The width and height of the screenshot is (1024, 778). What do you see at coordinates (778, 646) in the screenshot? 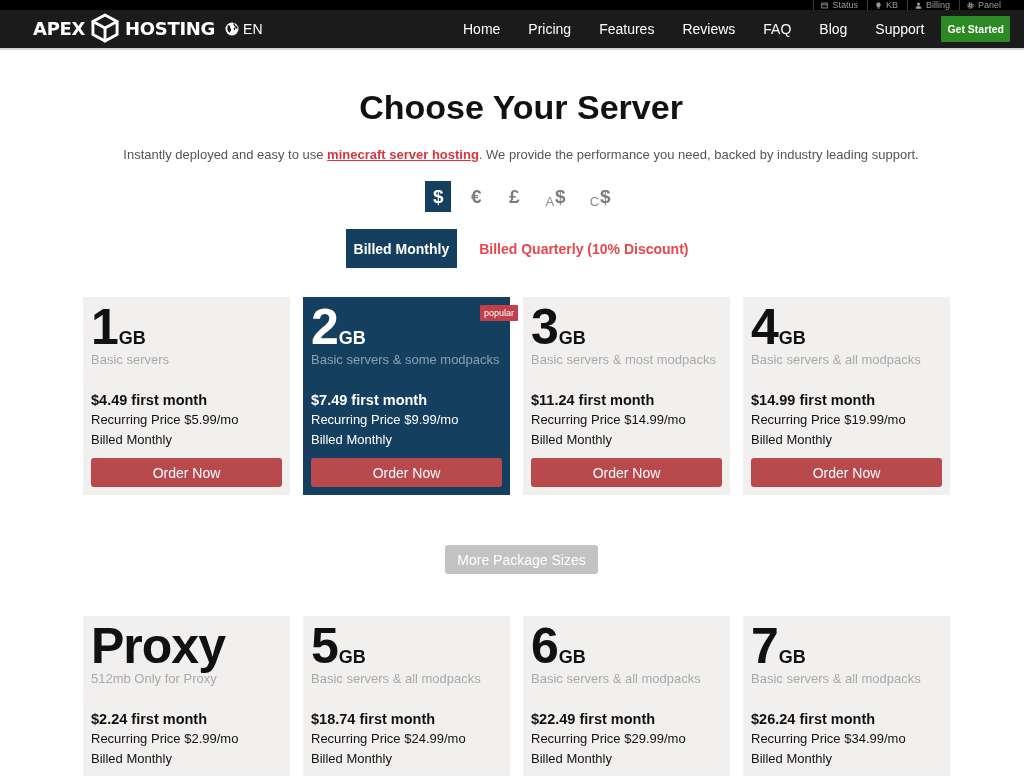
I see `plan-size: 7GB` at bounding box center [778, 646].